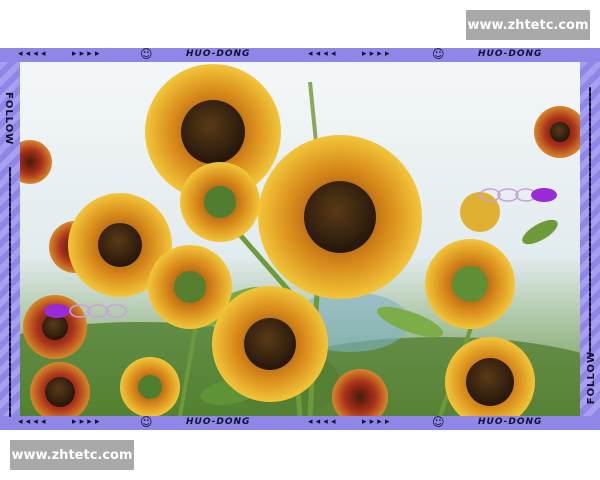 The height and width of the screenshot is (480, 600). What do you see at coordinates (270, 344) in the screenshot?
I see `sunflower-bottom` at bounding box center [270, 344].